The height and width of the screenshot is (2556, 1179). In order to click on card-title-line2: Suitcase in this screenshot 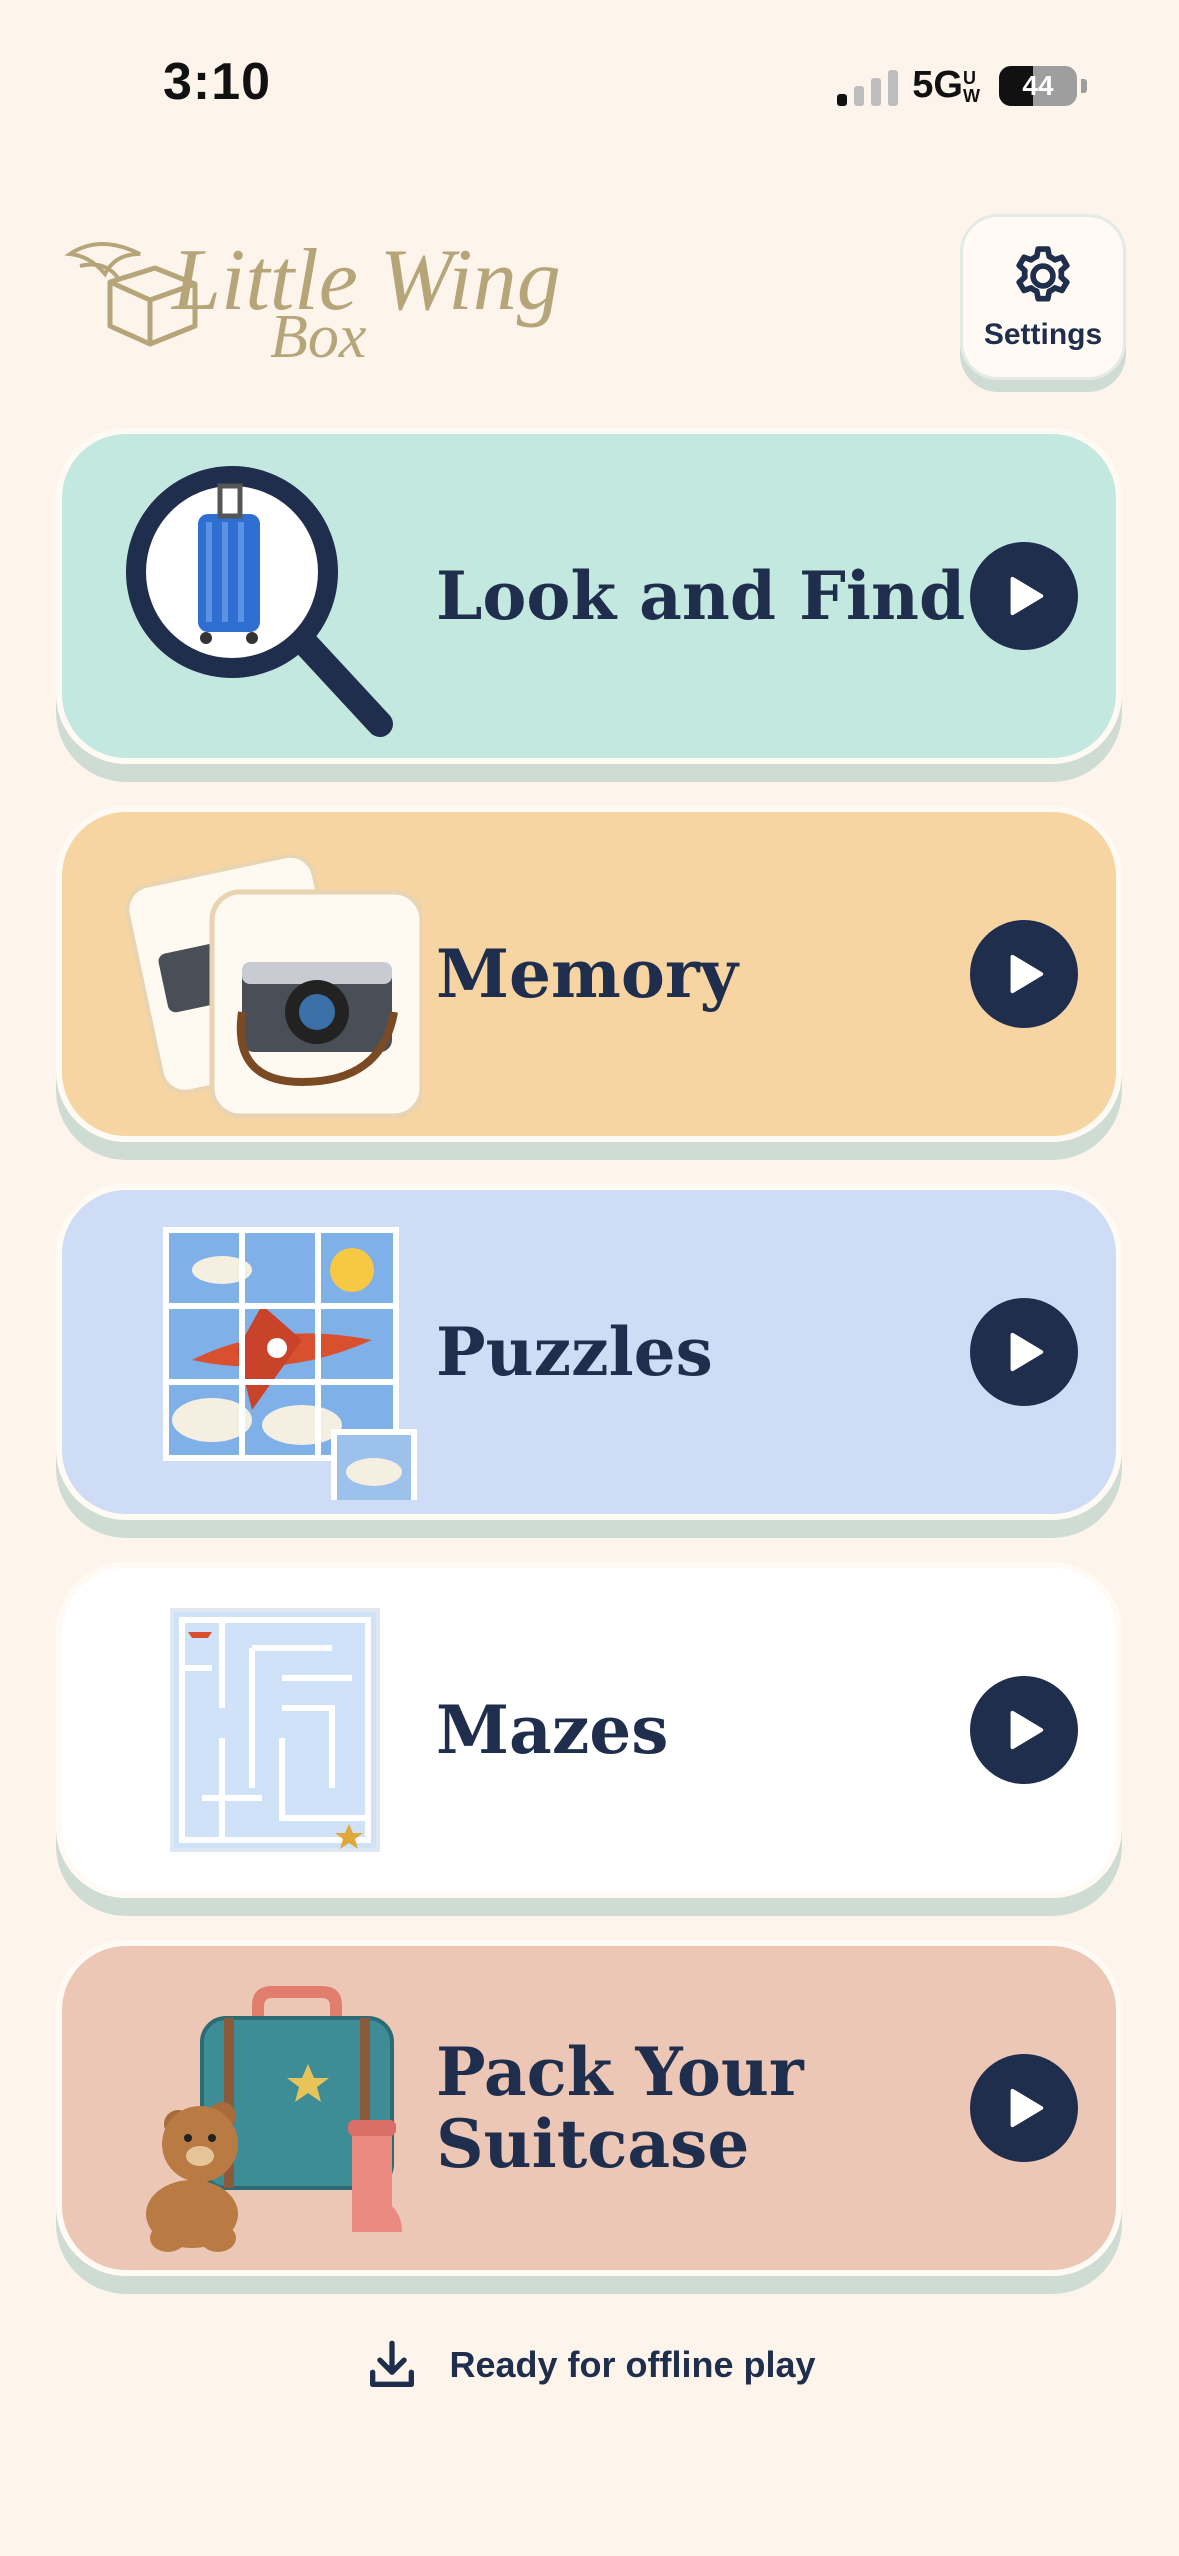, I will do `click(593, 2144)`.